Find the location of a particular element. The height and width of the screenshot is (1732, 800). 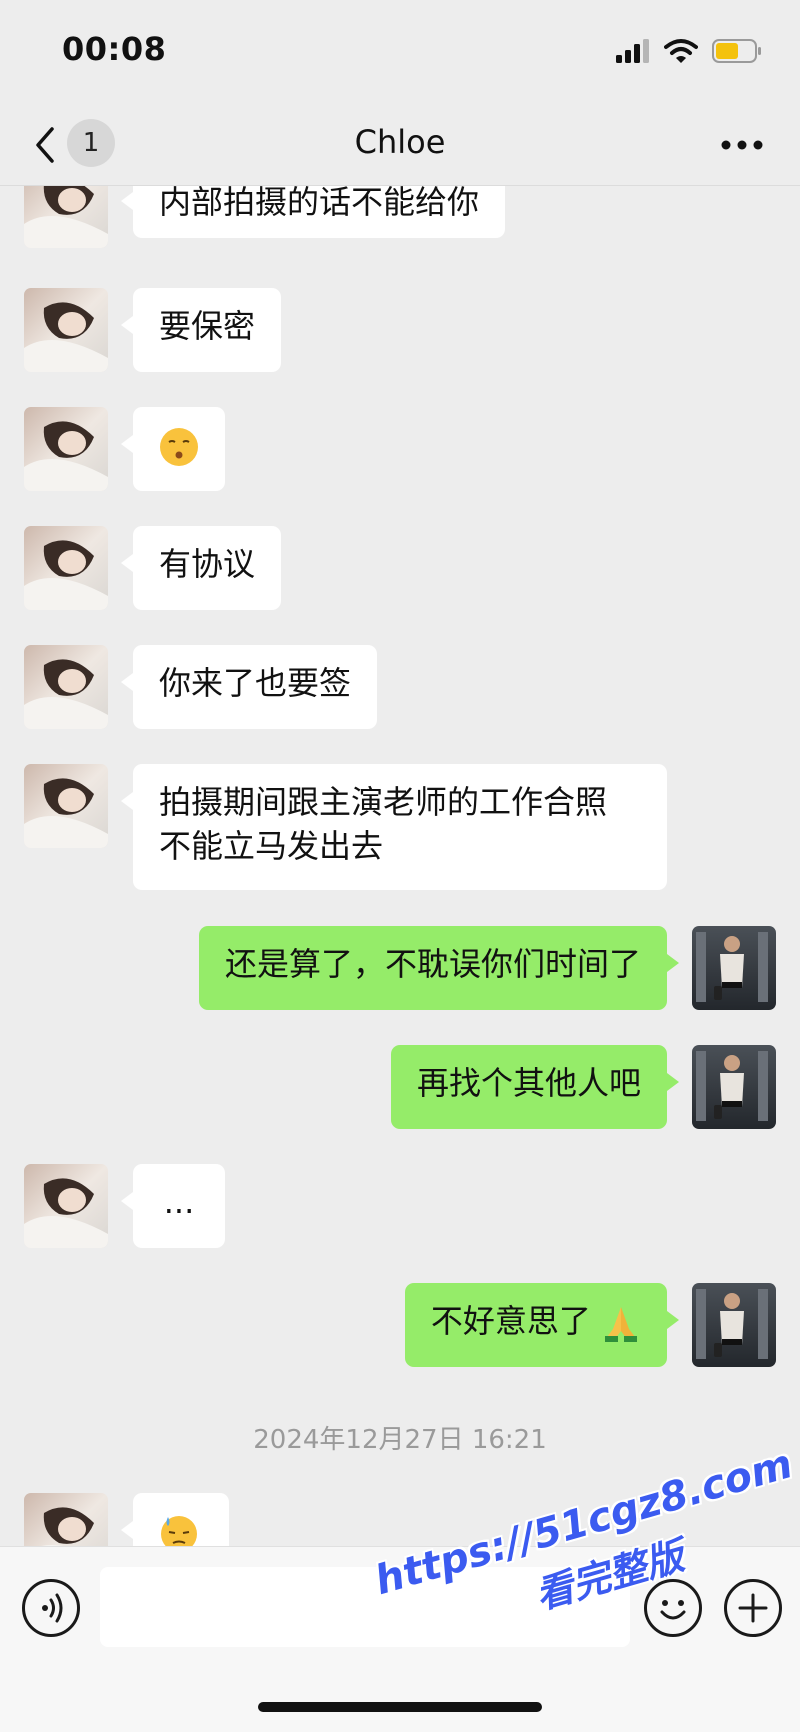

voice-input-button is located at coordinates (51, 1608).